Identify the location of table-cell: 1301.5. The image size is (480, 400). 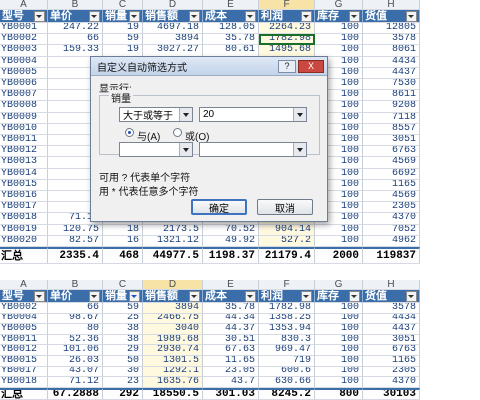
(173, 361).